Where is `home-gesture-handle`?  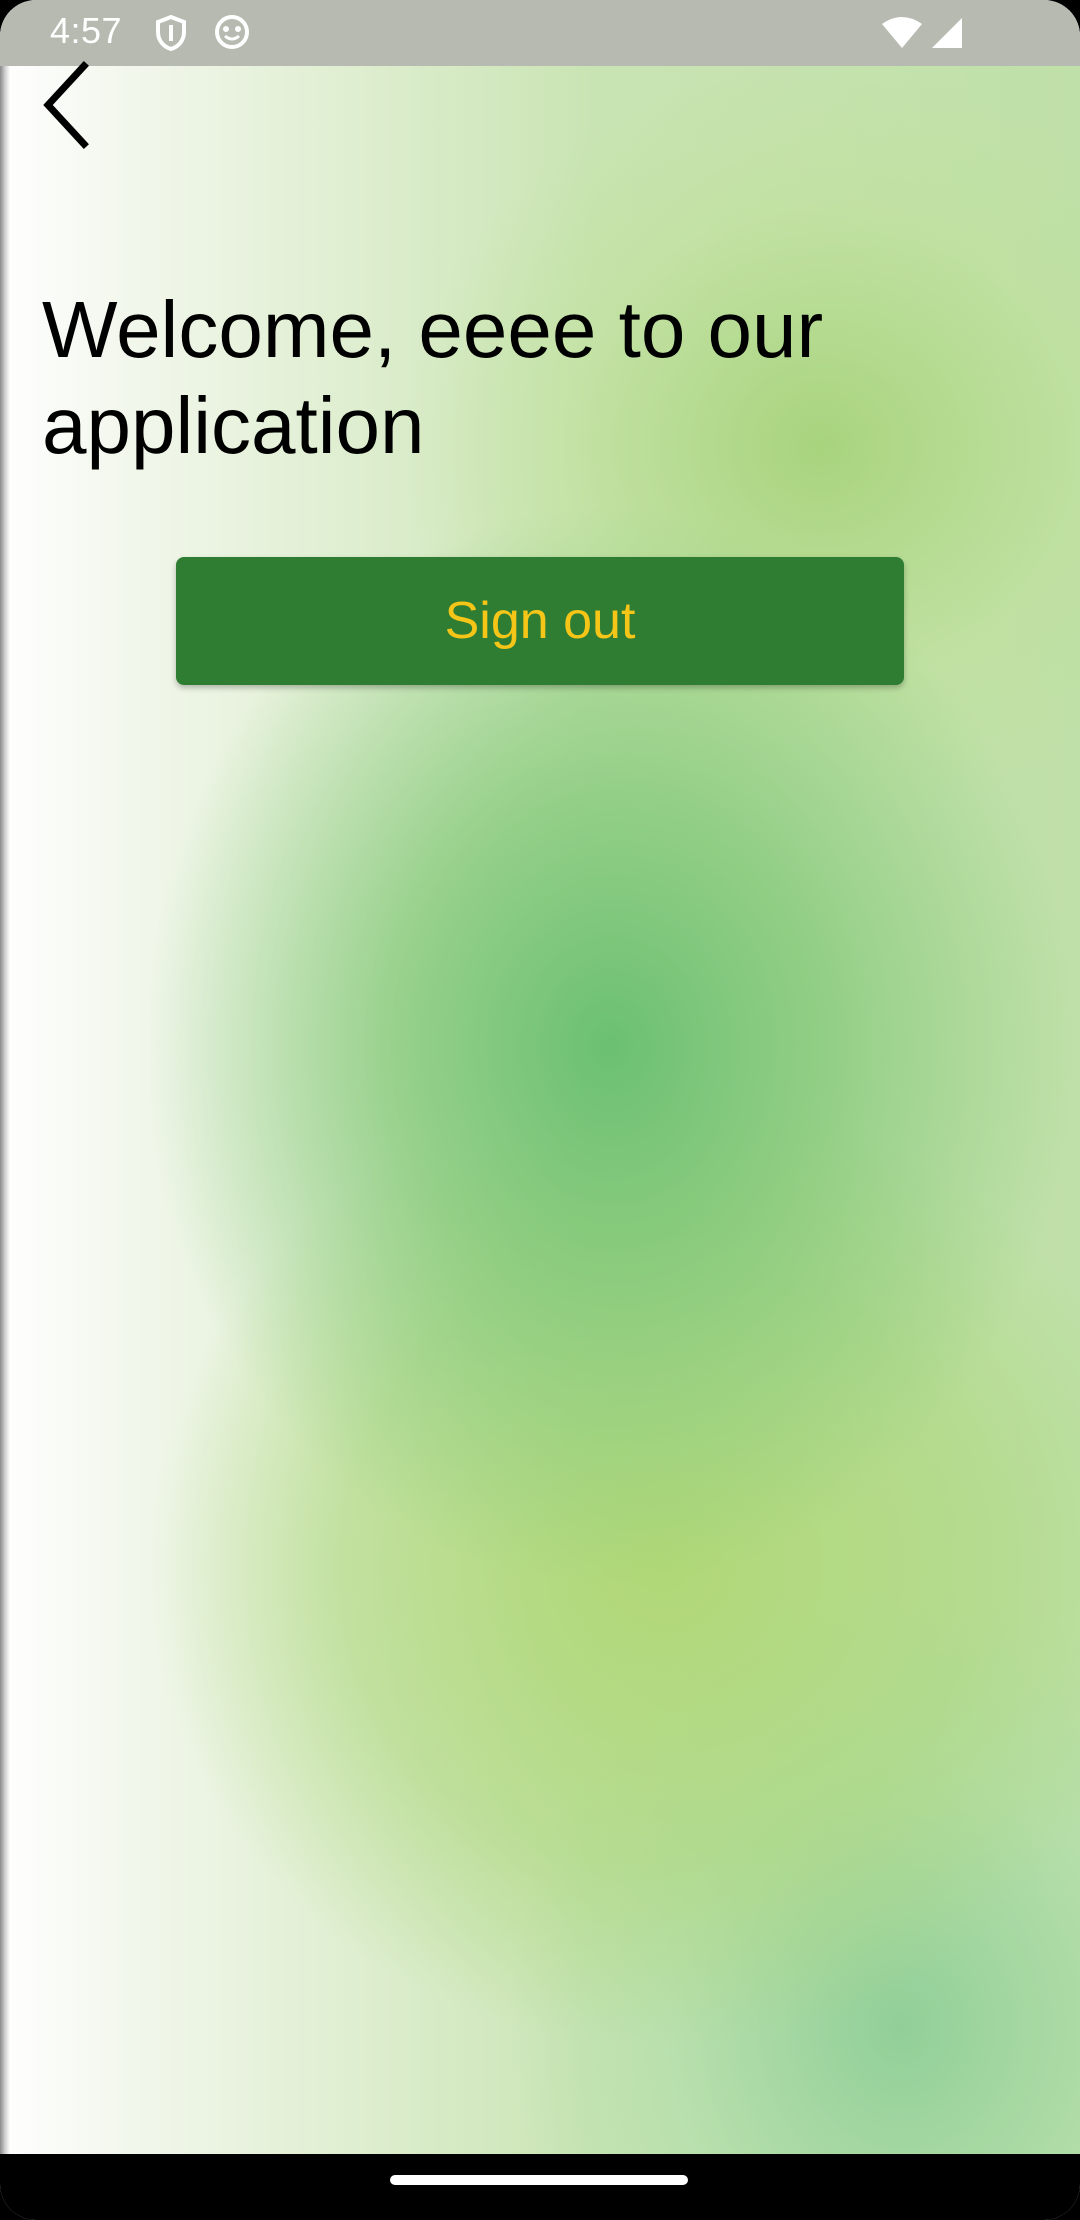 home-gesture-handle is located at coordinates (539, 2180).